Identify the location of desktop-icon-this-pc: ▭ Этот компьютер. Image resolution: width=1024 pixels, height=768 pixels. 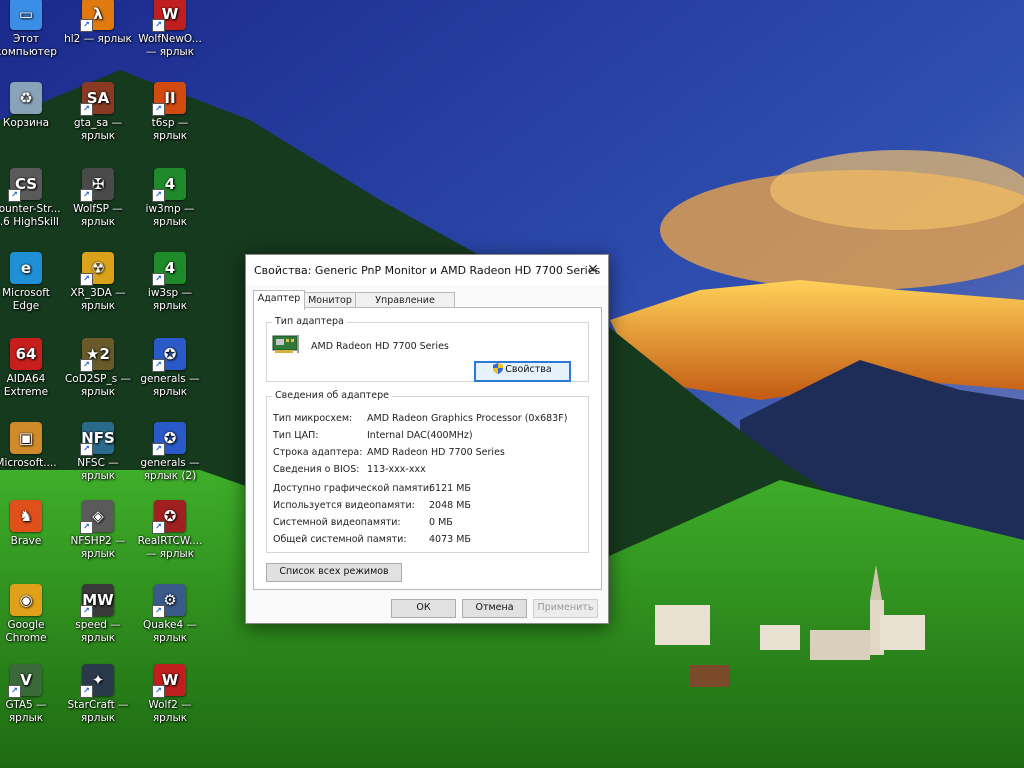
(31, 29).